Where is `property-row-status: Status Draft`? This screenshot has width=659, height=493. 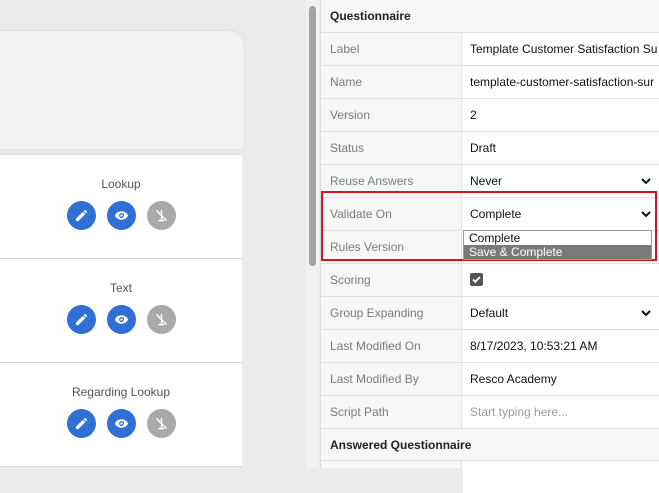 property-row-status: Status Draft is located at coordinates (490, 147).